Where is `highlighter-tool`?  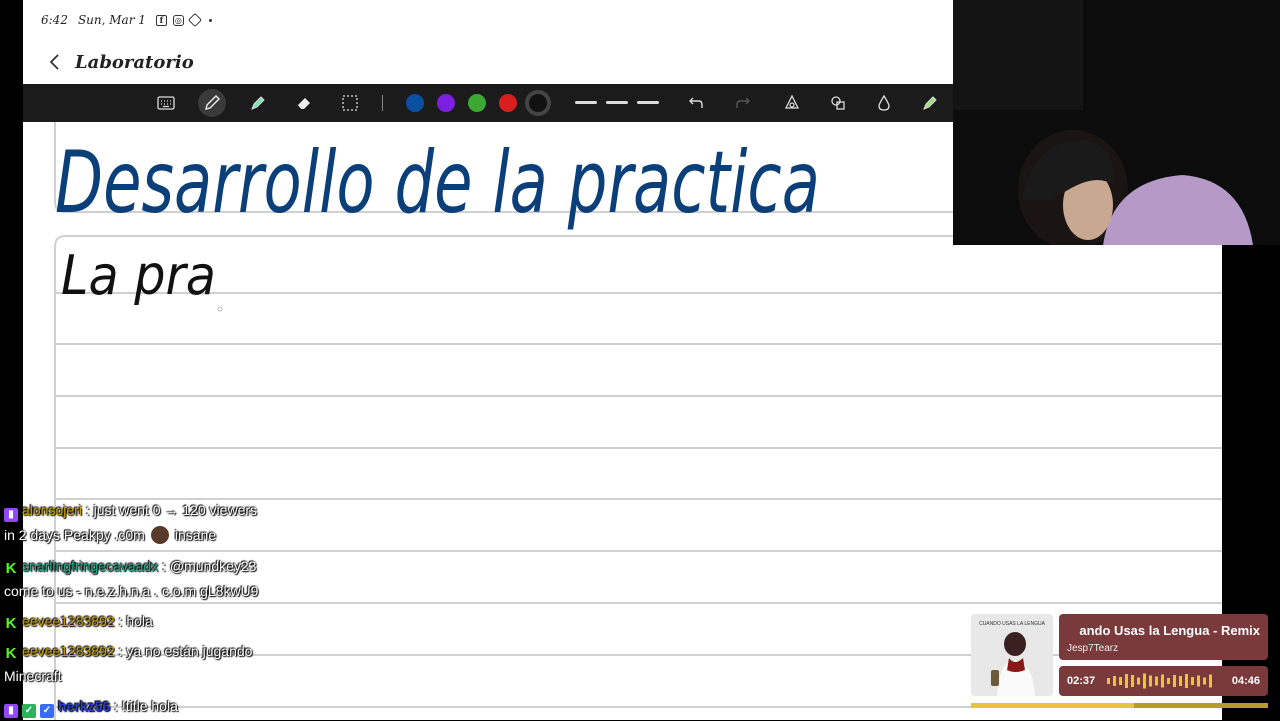
highlighter-tool is located at coordinates (258, 103).